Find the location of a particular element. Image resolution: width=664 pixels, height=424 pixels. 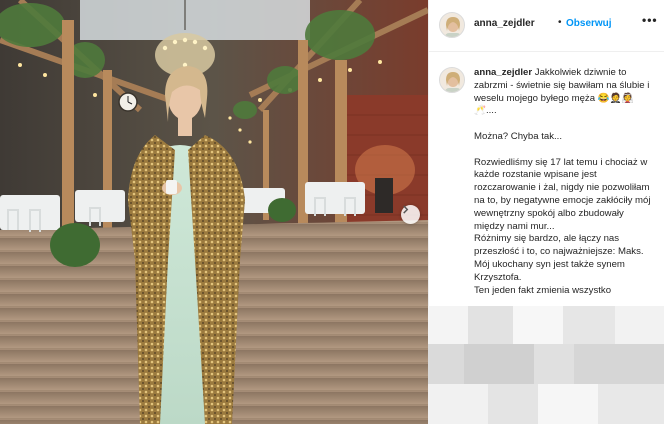

pixelated-block is located at coordinates (546, 365).